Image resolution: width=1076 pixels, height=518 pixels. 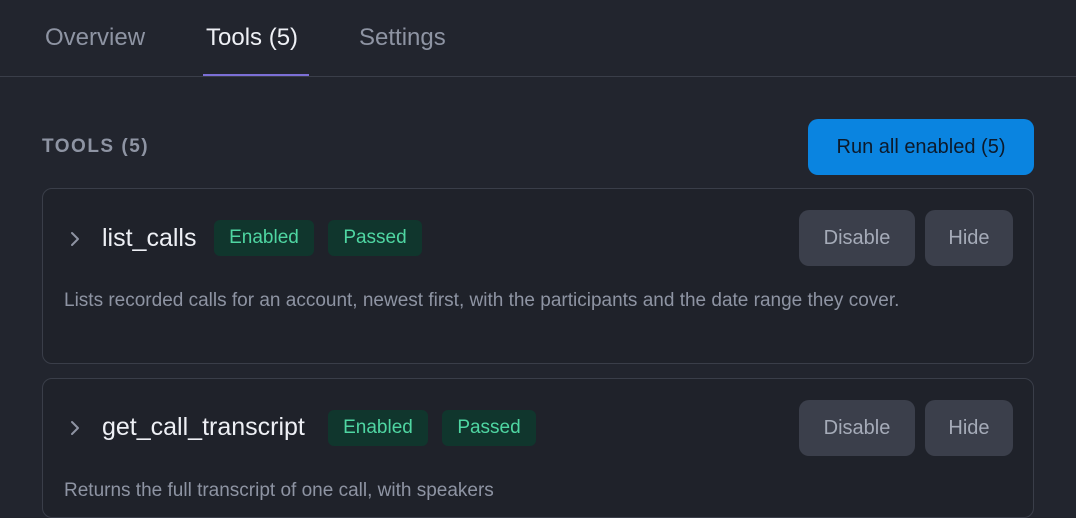 What do you see at coordinates (252, 38) in the screenshot?
I see `tab-tools: Tools (5)` at bounding box center [252, 38].